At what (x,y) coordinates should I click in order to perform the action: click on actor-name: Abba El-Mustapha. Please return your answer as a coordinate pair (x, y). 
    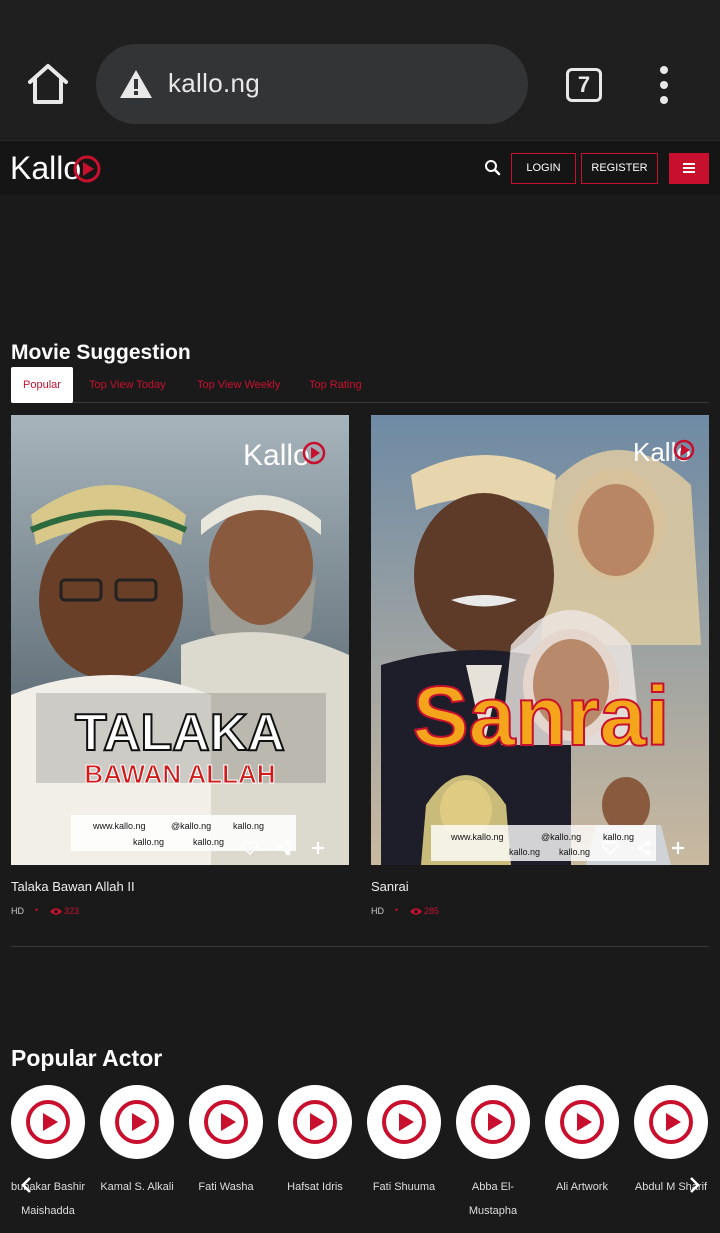
    Looking at the image, I should click on (493, 1199).